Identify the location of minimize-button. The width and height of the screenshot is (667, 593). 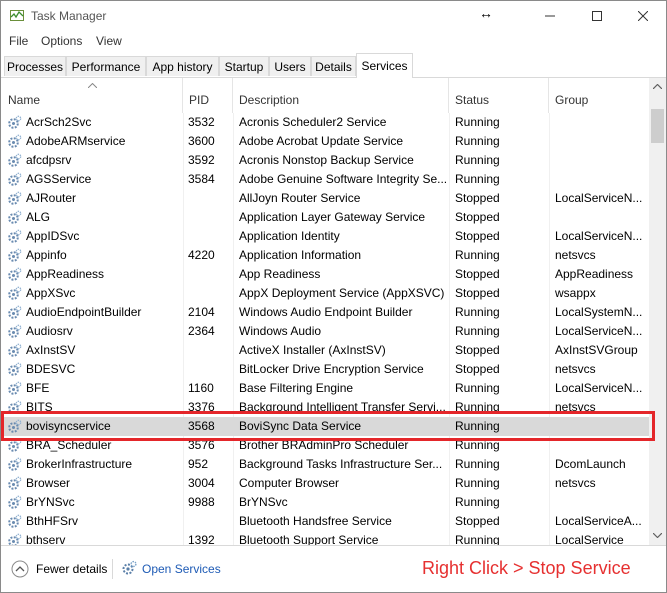
(550, 16).